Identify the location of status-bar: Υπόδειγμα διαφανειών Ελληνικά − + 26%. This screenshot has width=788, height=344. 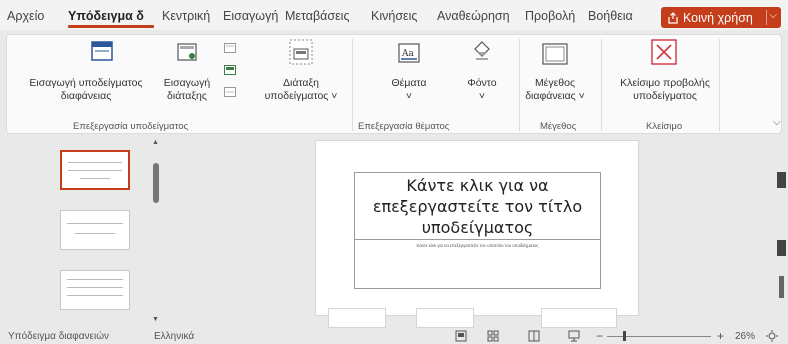
(394, 336).